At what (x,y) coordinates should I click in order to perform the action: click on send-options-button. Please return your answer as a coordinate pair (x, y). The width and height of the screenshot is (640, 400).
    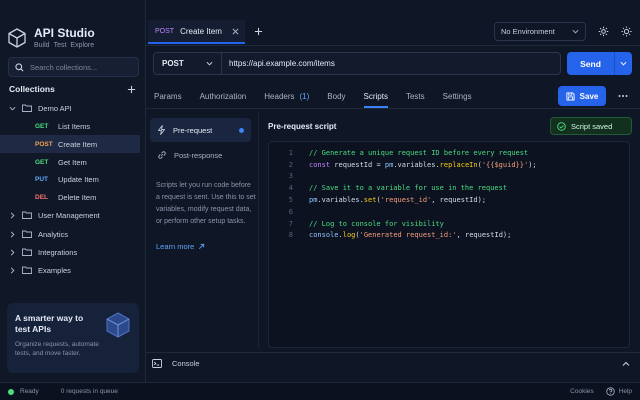
    Looking at the image, I should click on (623, 63).